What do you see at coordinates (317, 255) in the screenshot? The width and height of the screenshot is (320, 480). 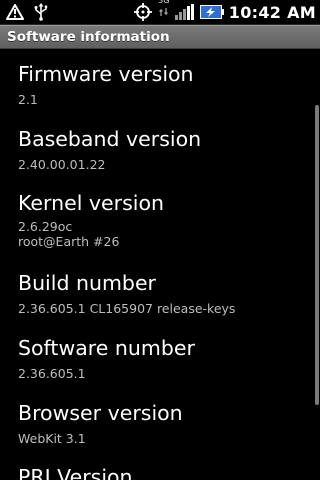 I see `scrollbar` at bounding box center [317, 255].